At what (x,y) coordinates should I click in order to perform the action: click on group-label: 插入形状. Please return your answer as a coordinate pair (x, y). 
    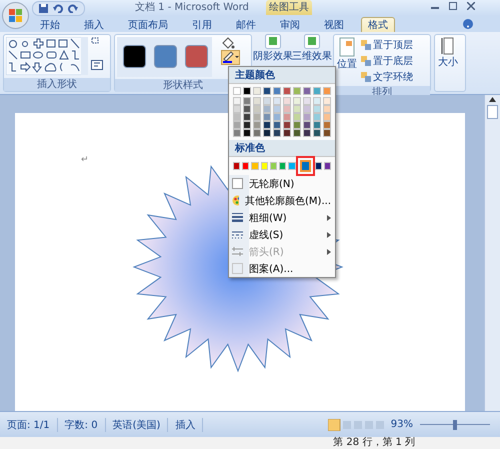
    Looking at the image, I should click on (57, 84).